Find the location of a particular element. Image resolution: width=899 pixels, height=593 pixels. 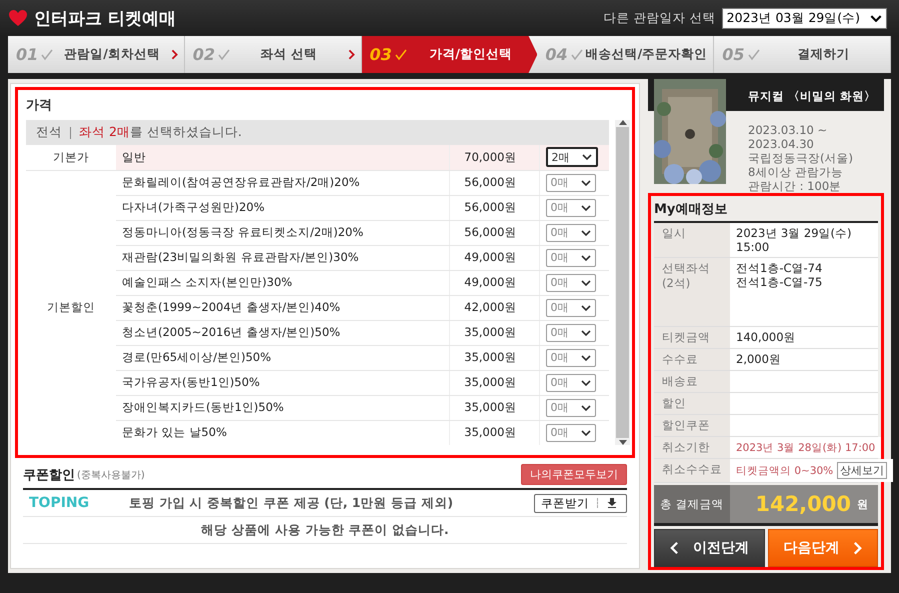

price-name: 예술인패스 소지자(본인만)30% is located at coordinates (282, 282).